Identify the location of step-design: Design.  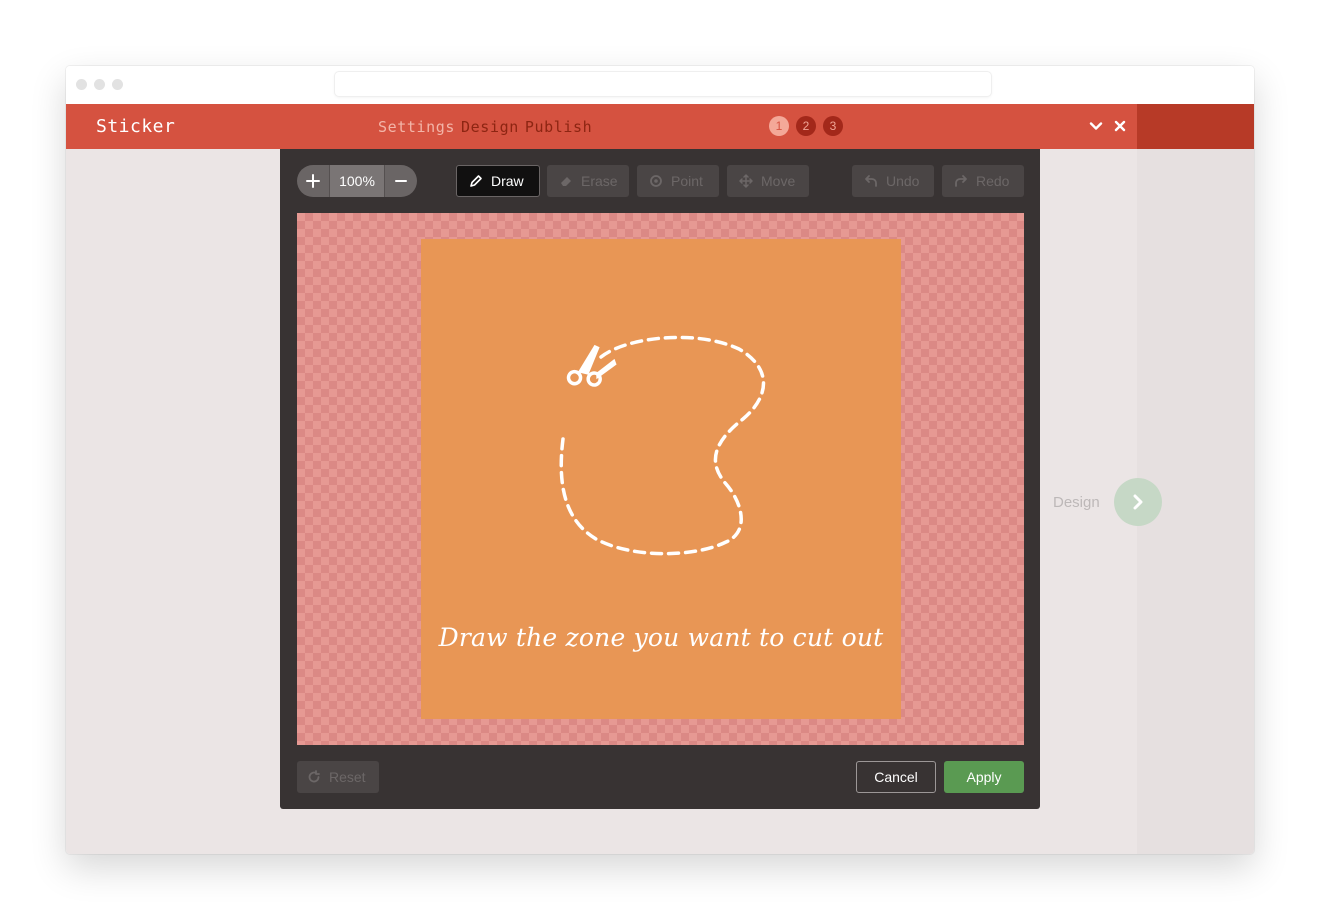
(490, 127).